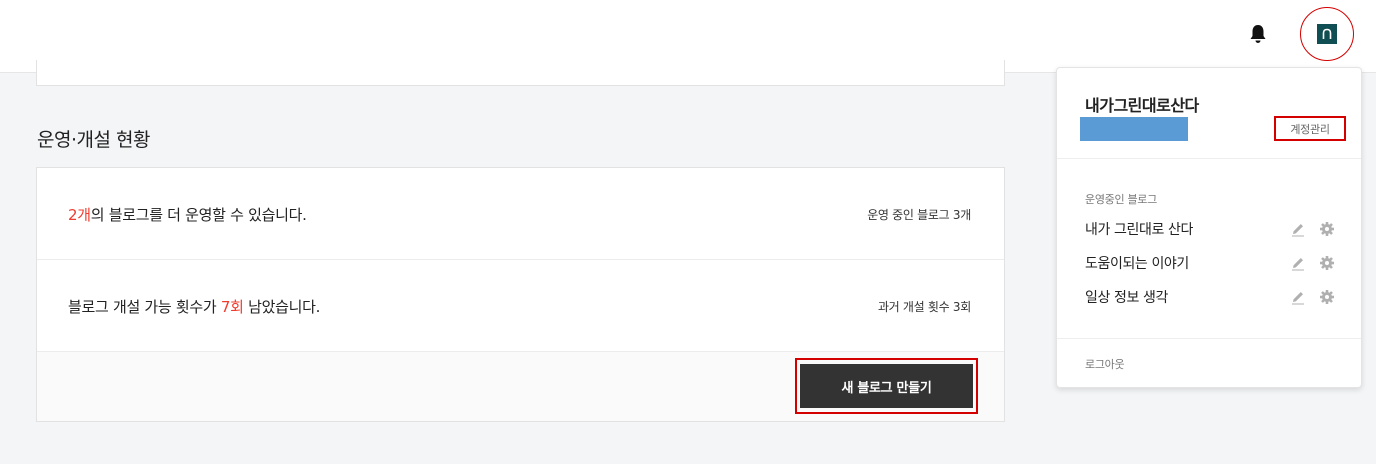 Image resolution: width=1376 pixels, height=464 pixels. What do you see at coordinates (1137, 263) in the screenshot?
I see `blog-name: 도움이되는 이야기` at bounding box center [1137, 263].